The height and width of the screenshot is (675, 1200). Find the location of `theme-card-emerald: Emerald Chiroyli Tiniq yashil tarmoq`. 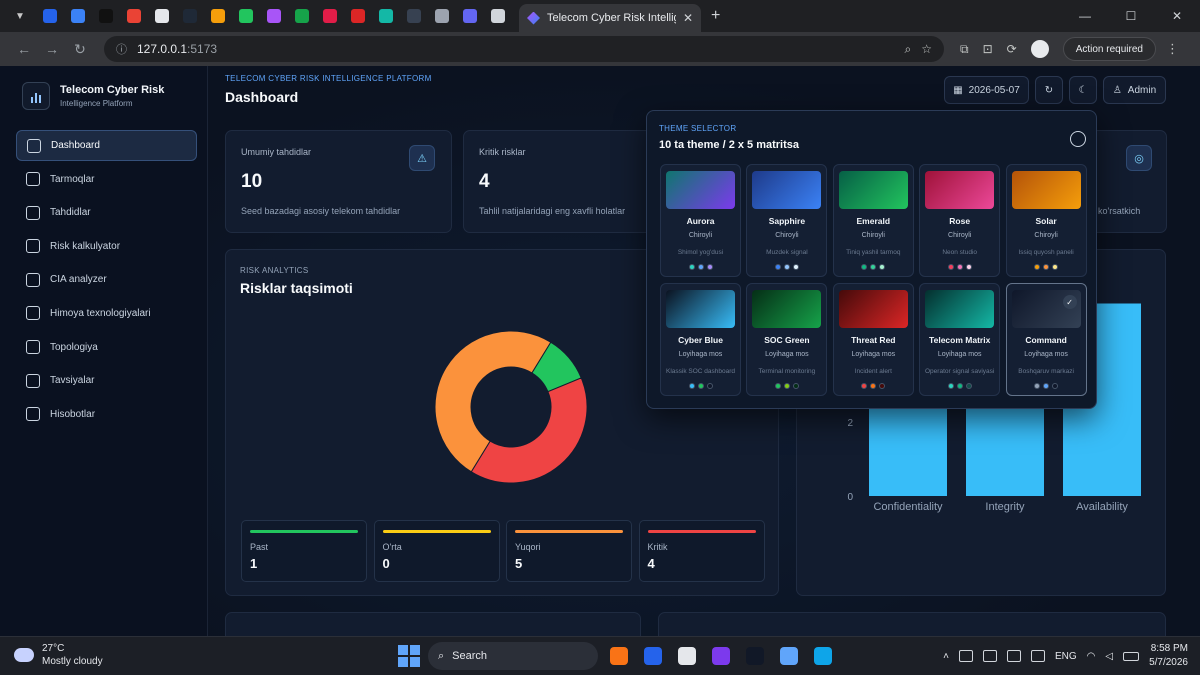

theme-card-emerald: Emerald Chiroyli Tiniq yashil tarmoq is located at coordinates (873, 220).